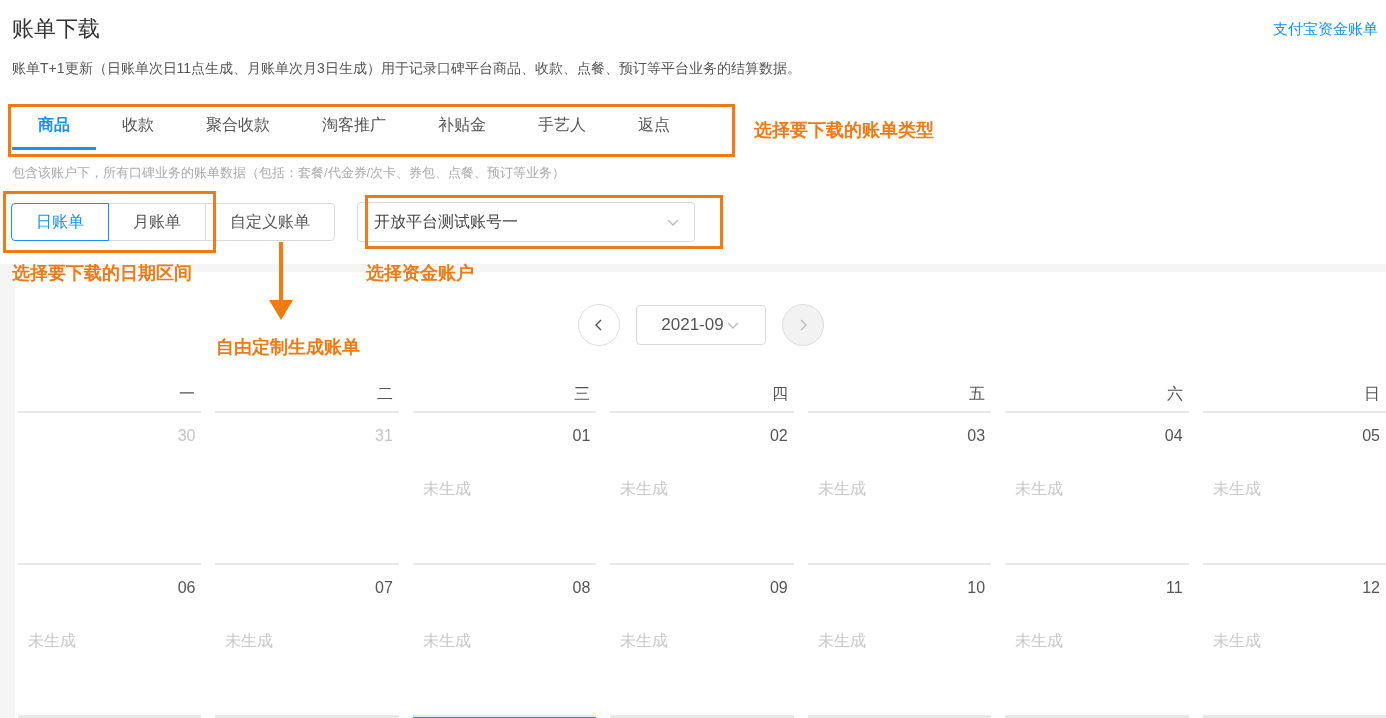 Image resolution: width=1386 pixels, height=718 pixels. I want to click on annotation-note: 选择要下载的账单类型, so click(844, 130).